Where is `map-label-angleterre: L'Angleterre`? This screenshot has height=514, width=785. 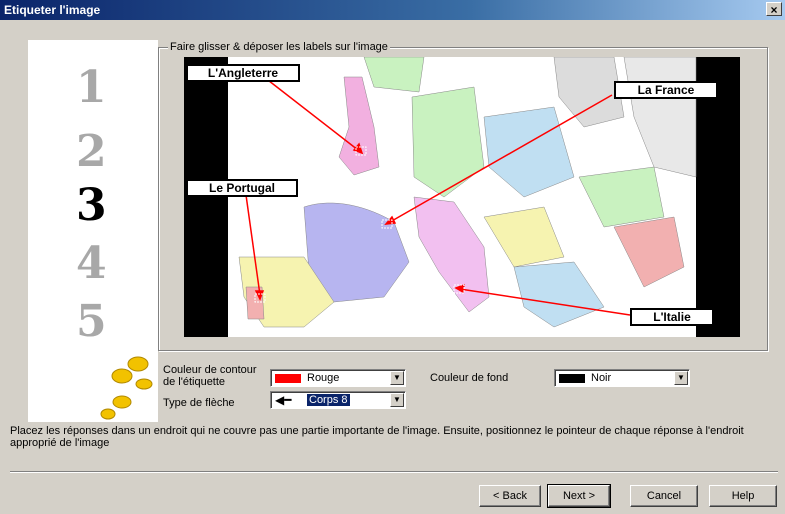
map-label-angleterre: L'Angleterre is located at coordinates (243, 73).